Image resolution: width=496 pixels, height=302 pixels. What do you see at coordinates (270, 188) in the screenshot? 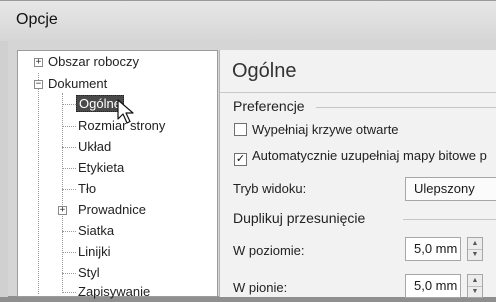
I see `view-mode-label: Tryb widoku:` at bounding box center [270, 188].